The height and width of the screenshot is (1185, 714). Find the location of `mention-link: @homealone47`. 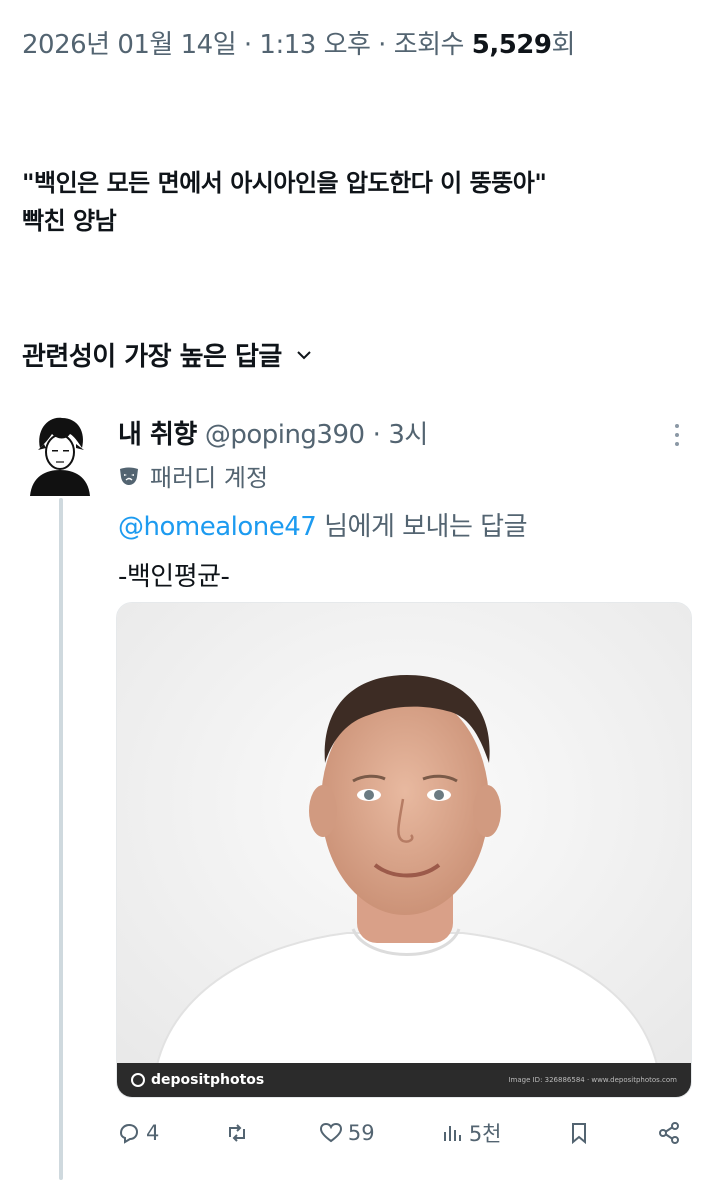

mention-link: @homealone47 is located at coordinates (217, 527).